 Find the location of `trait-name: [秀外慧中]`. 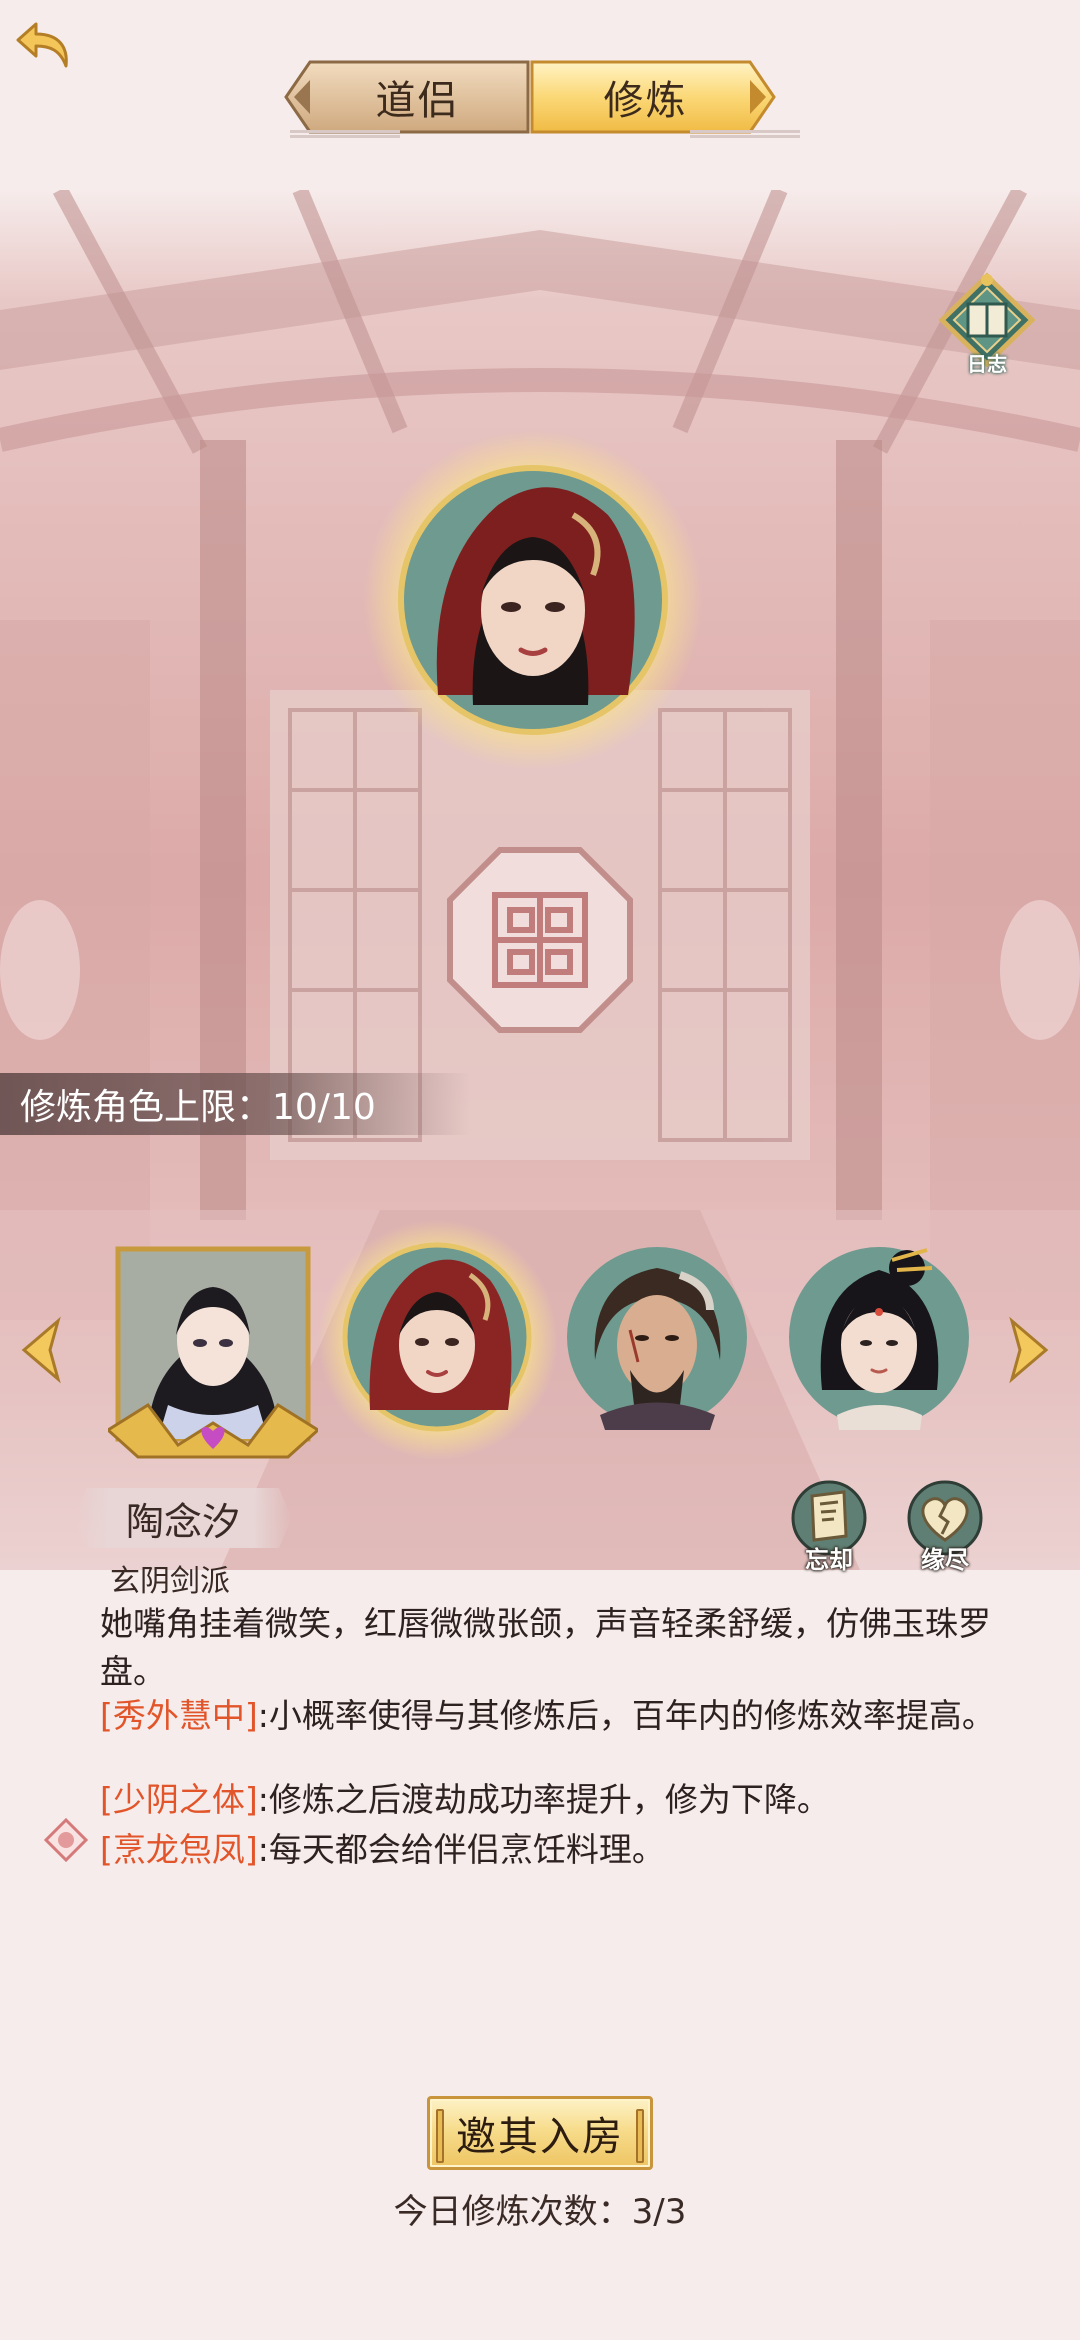

trait-name: [秀外慧中] is located at coordinates (179, 1715).